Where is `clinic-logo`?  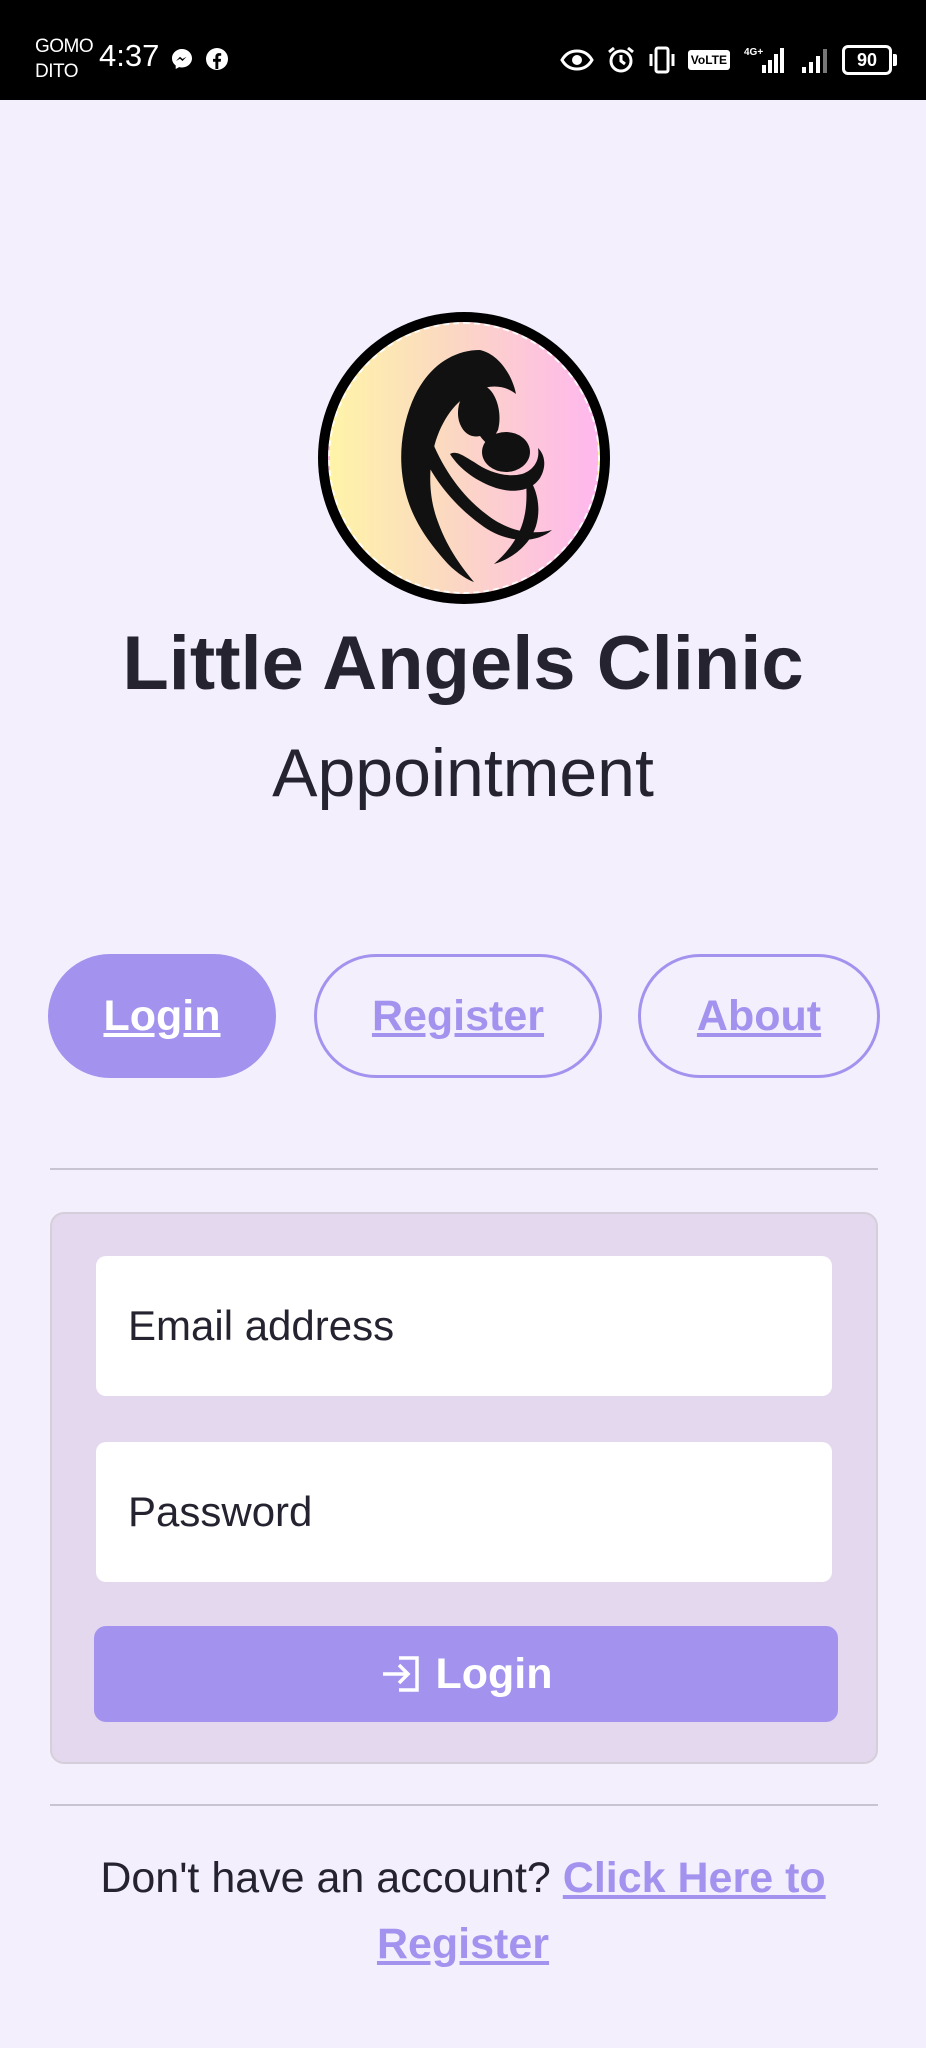
clinic-logo is located at coordinates (464, 458).